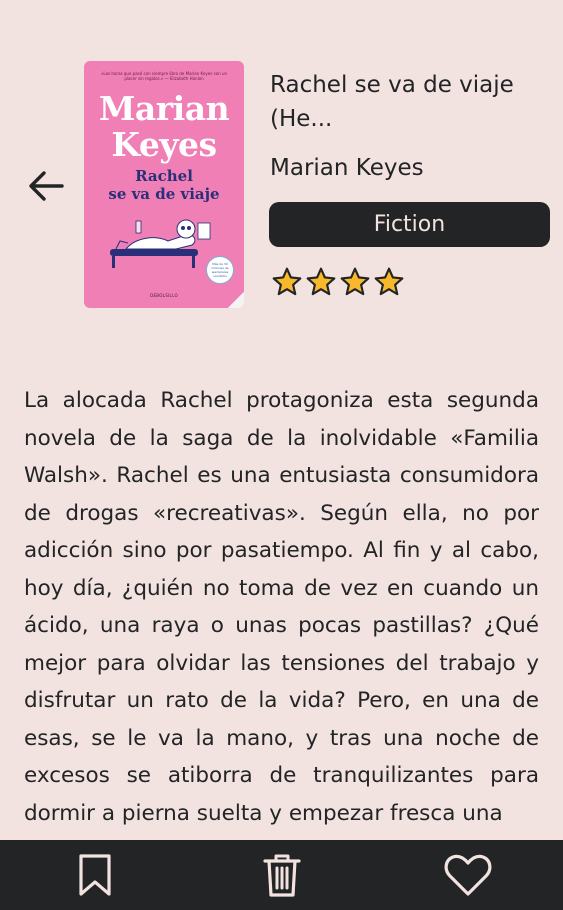 Image resolution: width=563 pixels, height=910 pixels. I want to click on favorite-button, so click(468, 875).